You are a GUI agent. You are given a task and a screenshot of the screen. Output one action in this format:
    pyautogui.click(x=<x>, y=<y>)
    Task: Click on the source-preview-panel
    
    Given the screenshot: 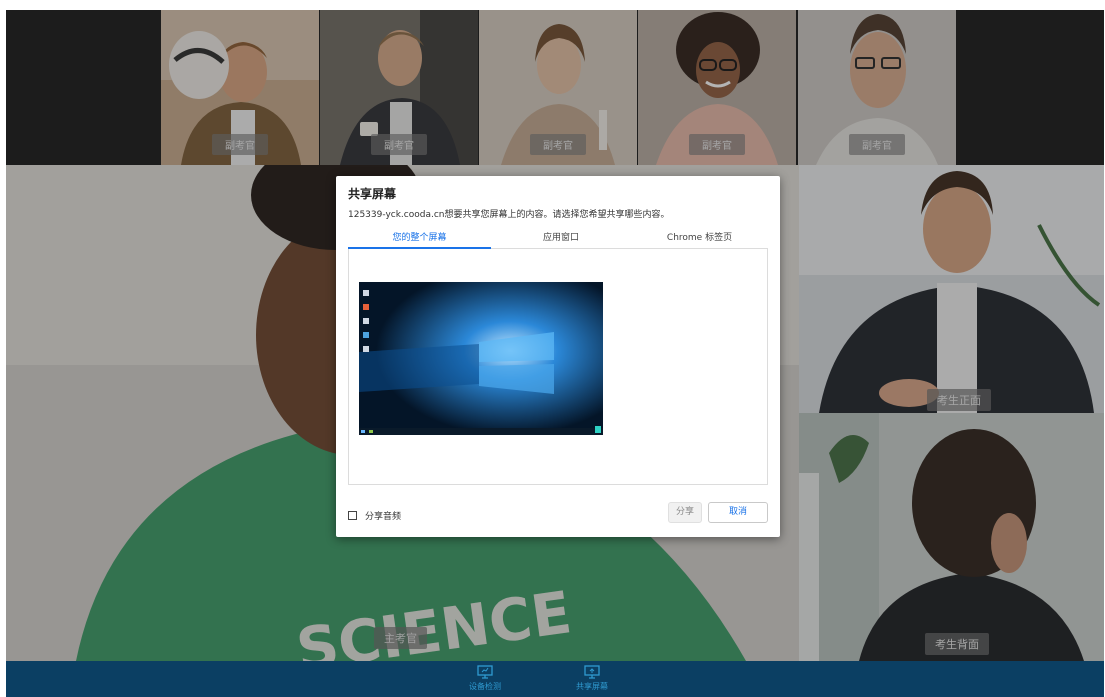 What is the action you would take?
    pyautogui.click(x=558, y=367)
    